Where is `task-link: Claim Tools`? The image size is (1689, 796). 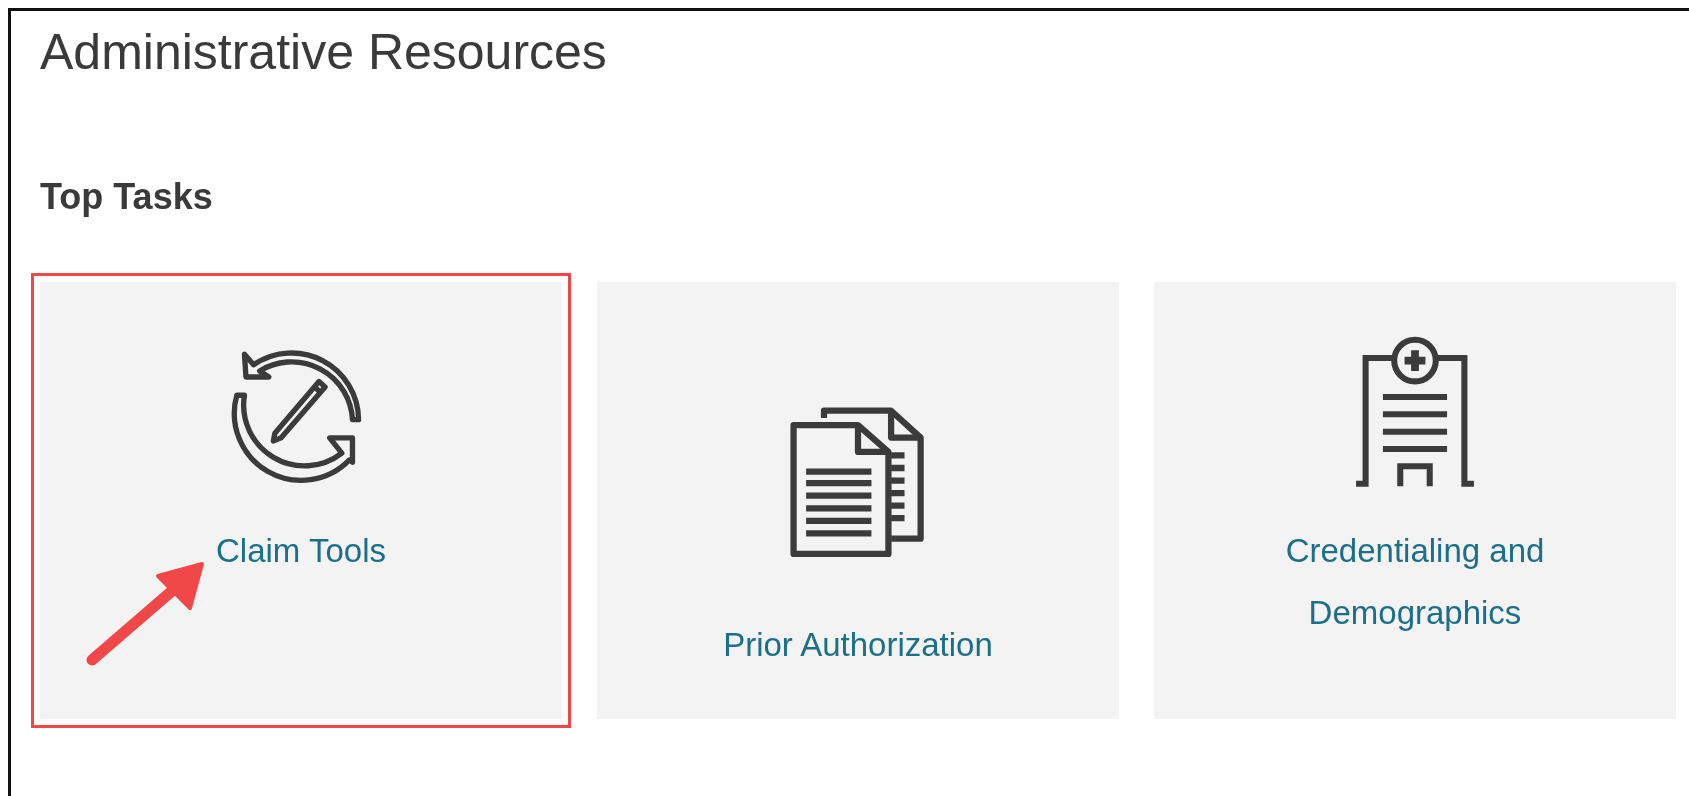 task-link: Claim Tools is located at coordinates (301, 551).